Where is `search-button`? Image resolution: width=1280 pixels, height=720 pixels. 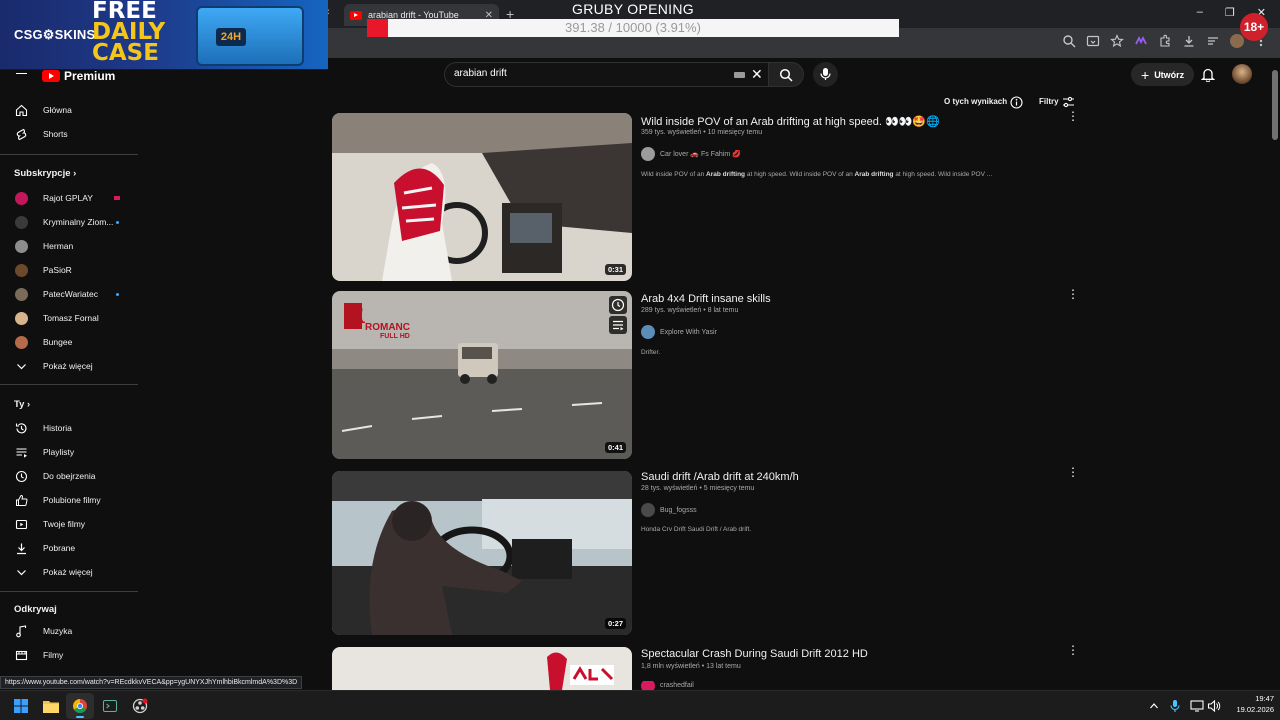 search-button is located at coordinates (786, 74).